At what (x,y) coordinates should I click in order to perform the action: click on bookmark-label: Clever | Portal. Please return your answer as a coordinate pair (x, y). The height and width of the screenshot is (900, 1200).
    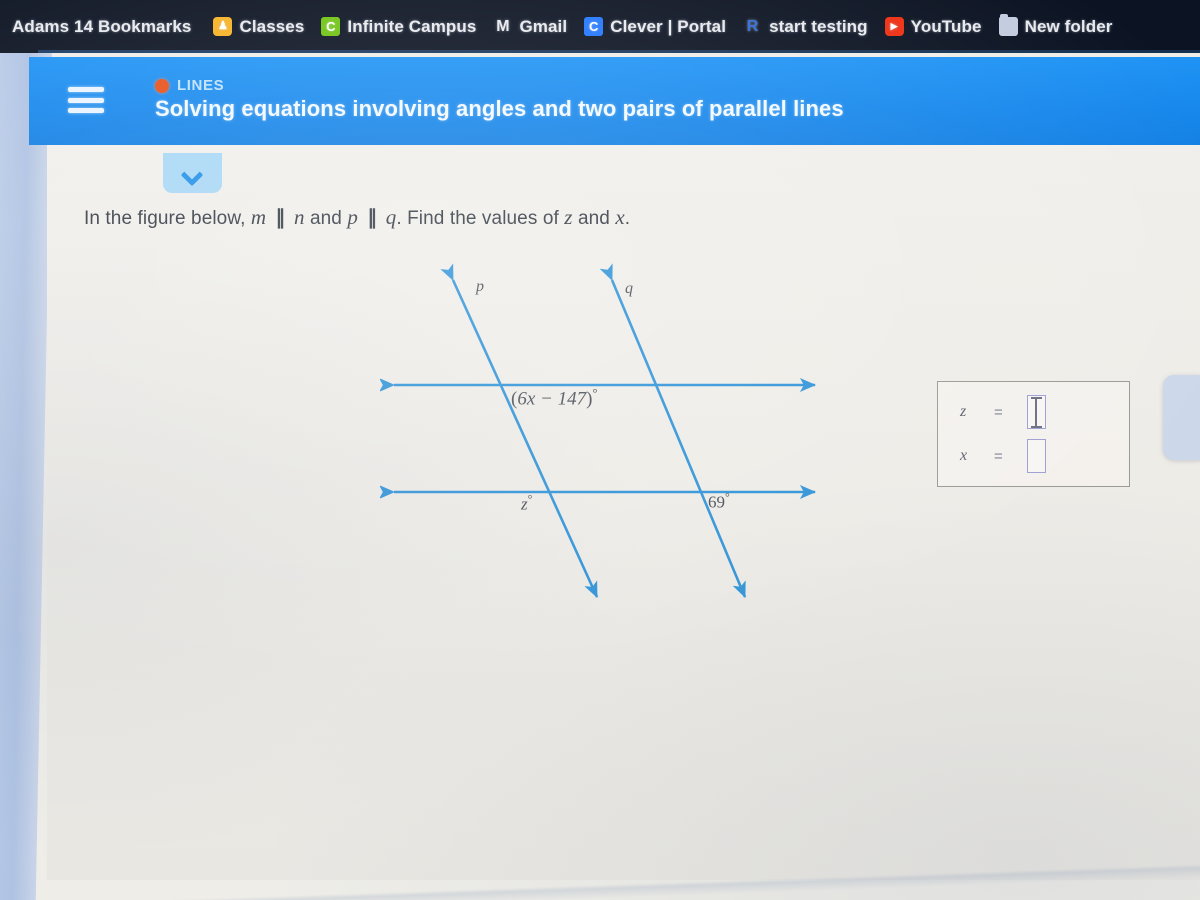
    Looking at the image, I should click on (668, 26).